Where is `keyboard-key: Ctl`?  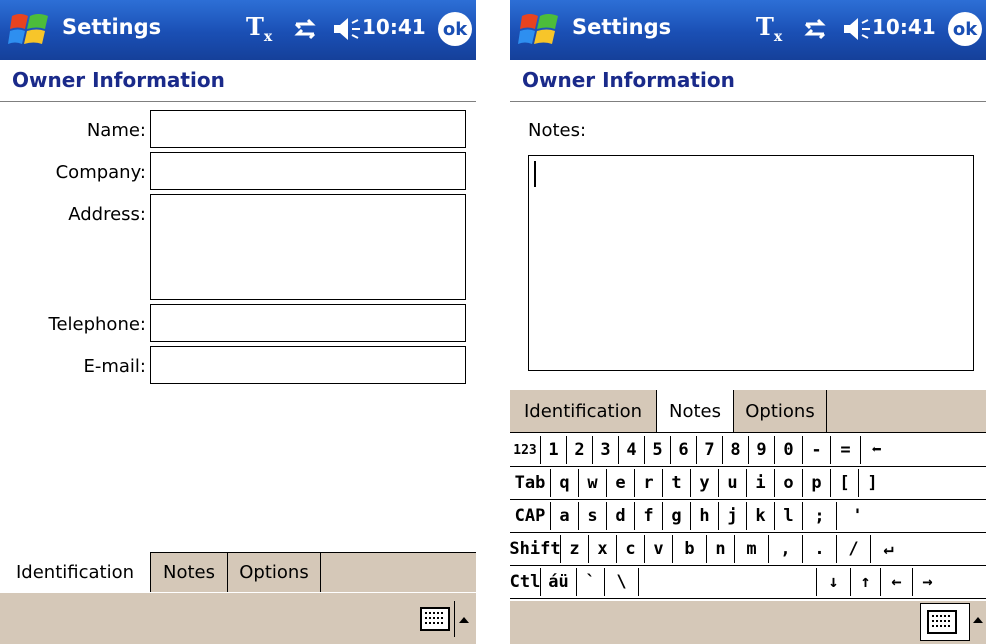
keyboard-key: Ctl is located at coordinates (525, 582).